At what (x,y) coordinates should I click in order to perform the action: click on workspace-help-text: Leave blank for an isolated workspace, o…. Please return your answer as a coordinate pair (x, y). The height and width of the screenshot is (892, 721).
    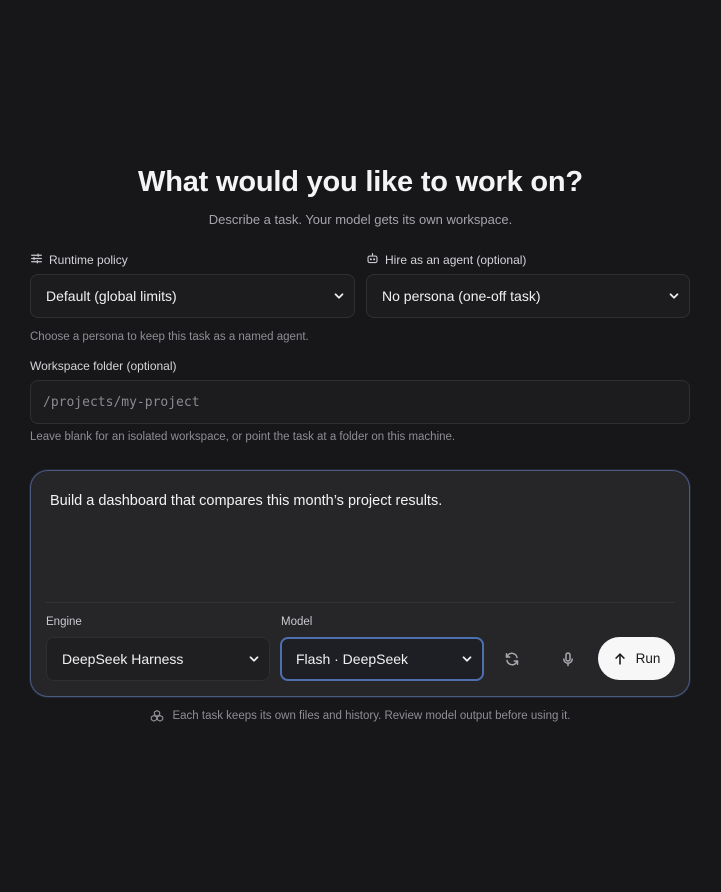
    Looking at the image, I should click on (243, 437).